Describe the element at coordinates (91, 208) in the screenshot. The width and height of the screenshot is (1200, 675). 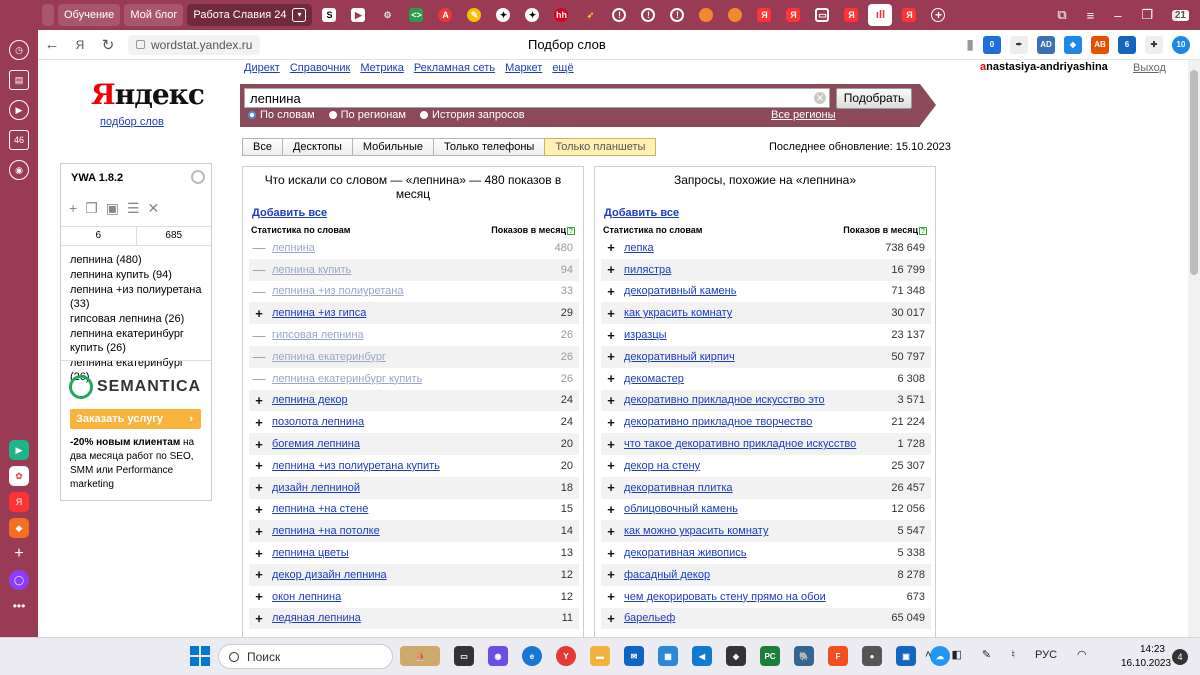
I see `ywa-copy-icon: ❐` at that location.